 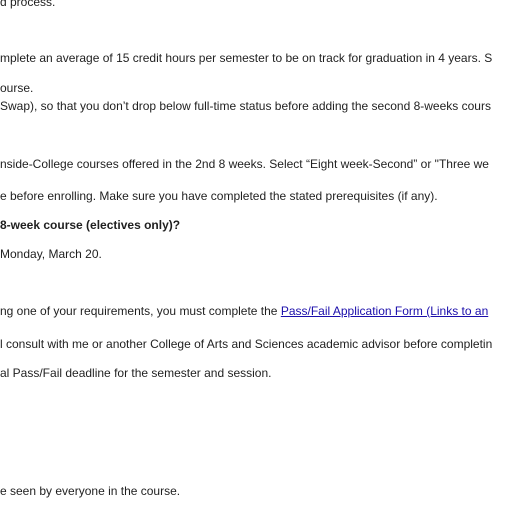 What do you see at coordinates (17, 88) in the screenshot?
I see `text-line-course: ourse.` at bounding box center [17, 88].